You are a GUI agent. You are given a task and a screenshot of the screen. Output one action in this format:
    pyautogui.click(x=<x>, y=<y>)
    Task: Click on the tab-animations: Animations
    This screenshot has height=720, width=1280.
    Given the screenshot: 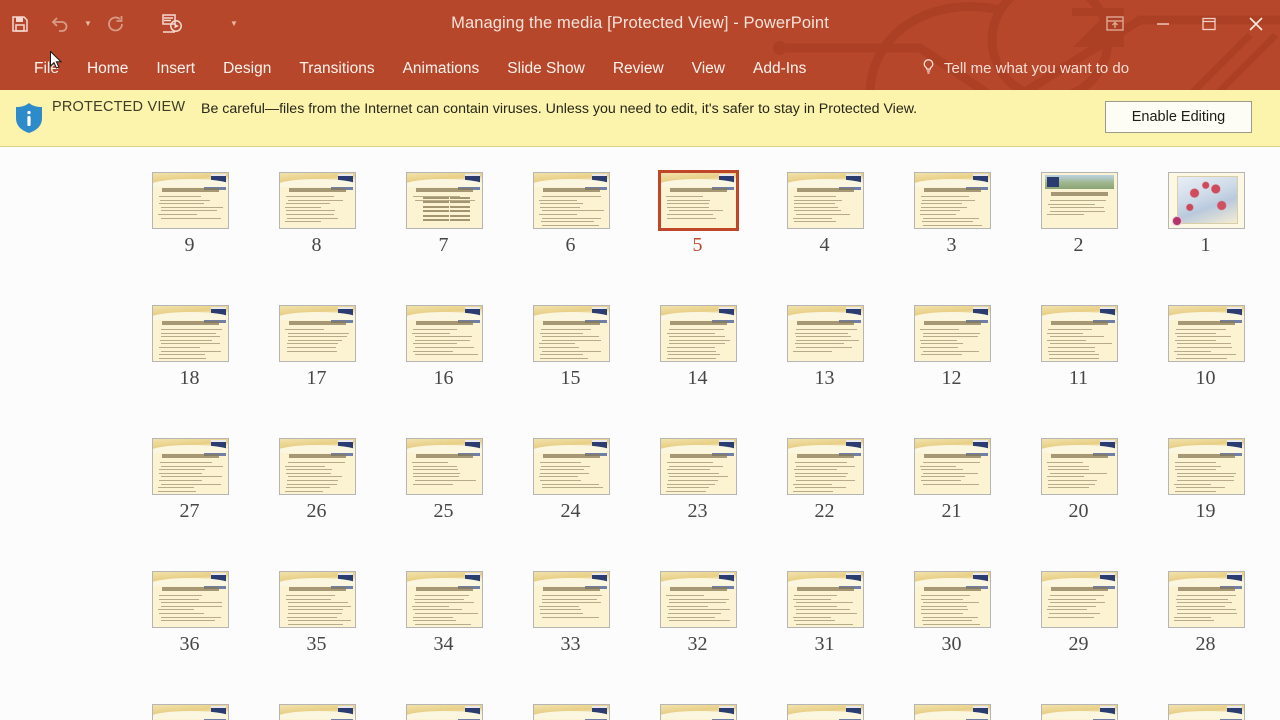 What is the action you would take?
    pyautogui.click(x=441, y=68)
    